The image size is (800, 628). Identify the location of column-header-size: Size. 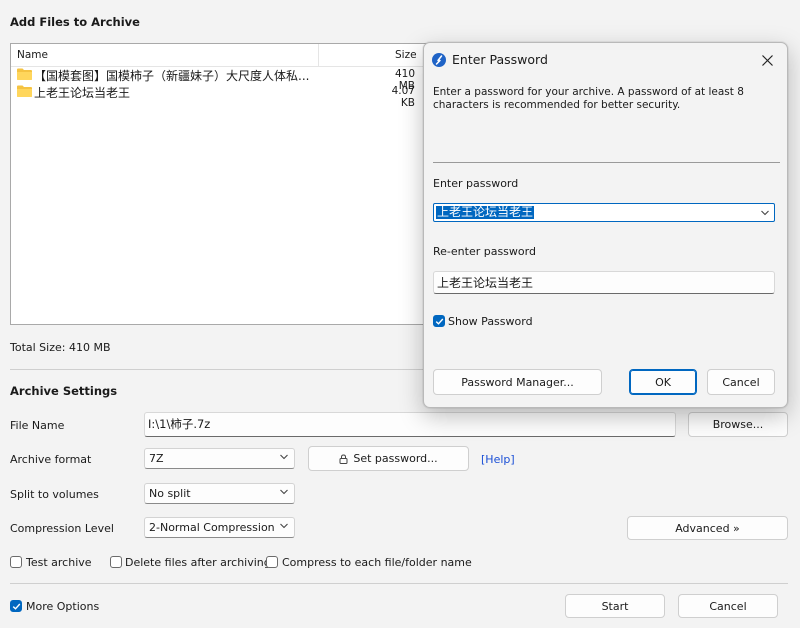
(406, 55).